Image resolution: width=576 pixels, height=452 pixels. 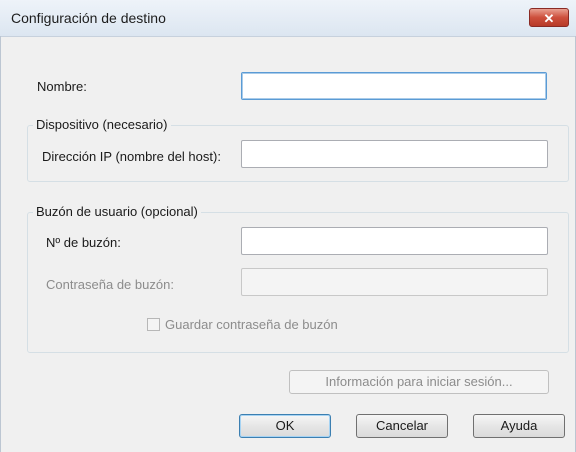 I want to click on window-title: Configuración de destino, so click(x=88, y=18).